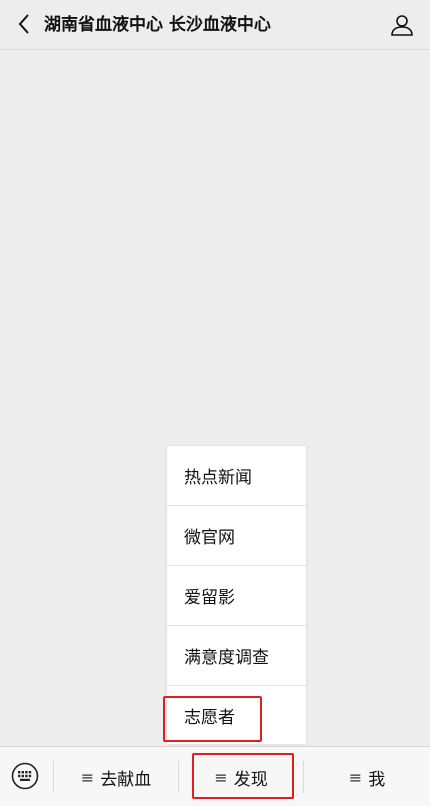  I want to click on bottom-menu-bar: ≡ 去献血 ≡ 发现 ≡ 我, so click(215, 776).